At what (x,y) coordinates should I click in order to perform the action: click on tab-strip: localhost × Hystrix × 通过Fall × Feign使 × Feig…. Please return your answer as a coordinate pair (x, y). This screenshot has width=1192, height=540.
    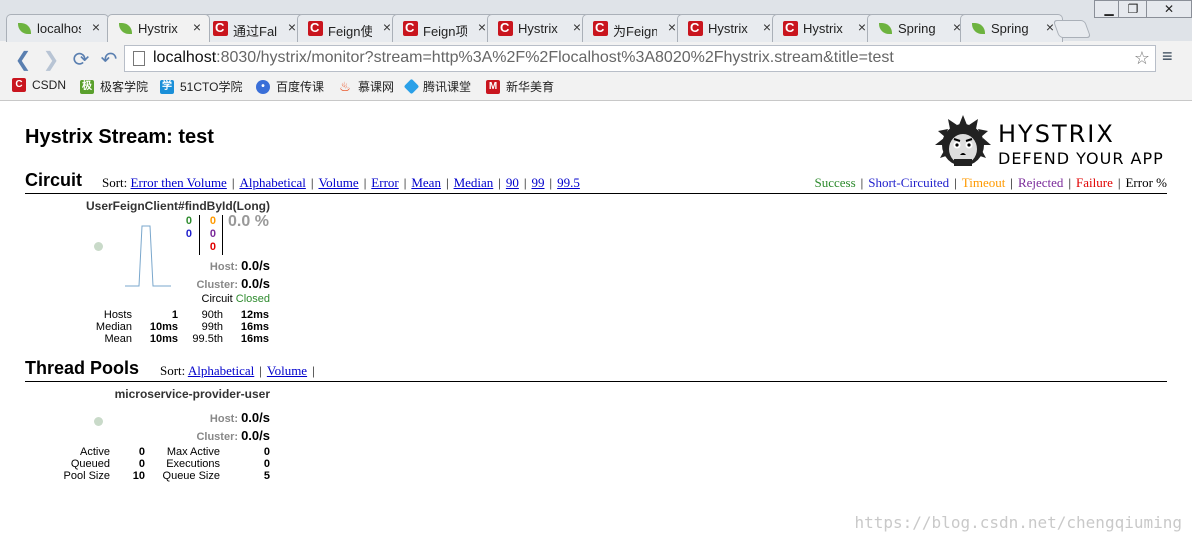
    Looking at the image, I should click on (596, 21).